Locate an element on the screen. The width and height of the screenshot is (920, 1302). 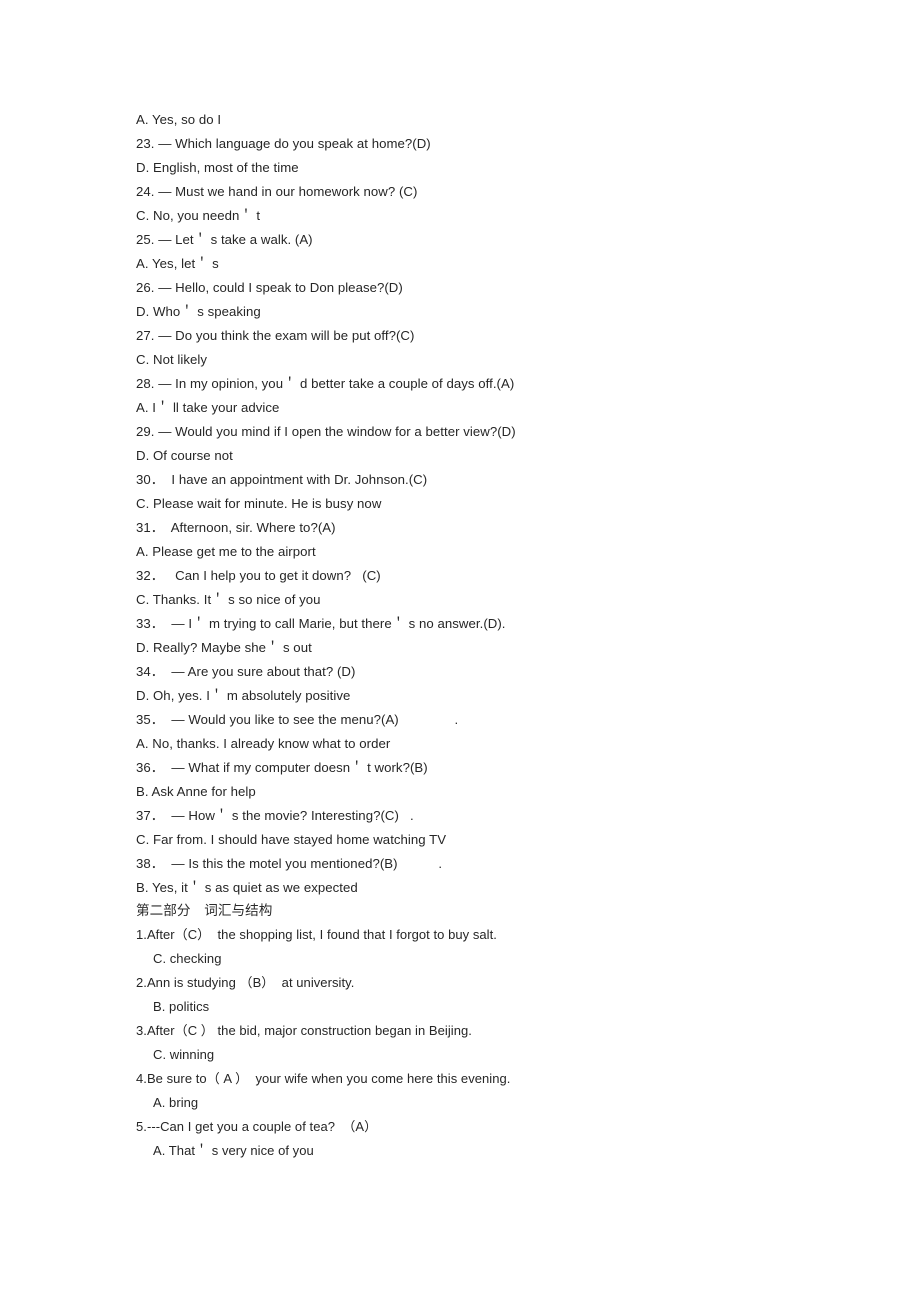
text-line: D. English, most of the time is located at coordinates (217, 167).